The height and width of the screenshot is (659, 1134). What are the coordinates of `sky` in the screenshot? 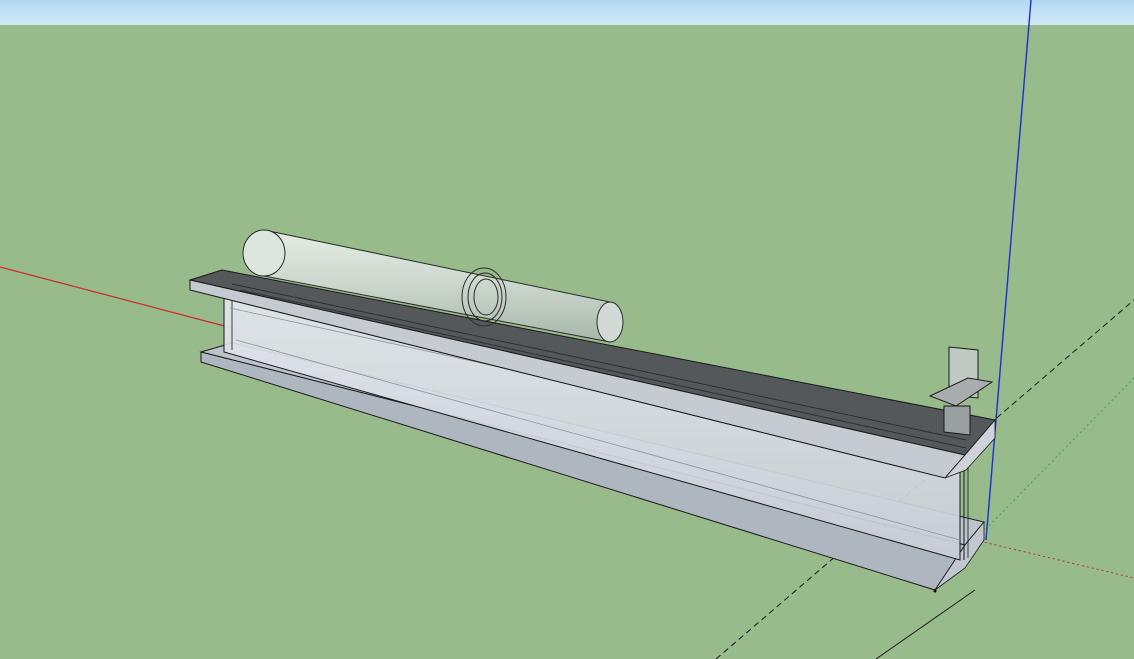 It's located at (567, 13).